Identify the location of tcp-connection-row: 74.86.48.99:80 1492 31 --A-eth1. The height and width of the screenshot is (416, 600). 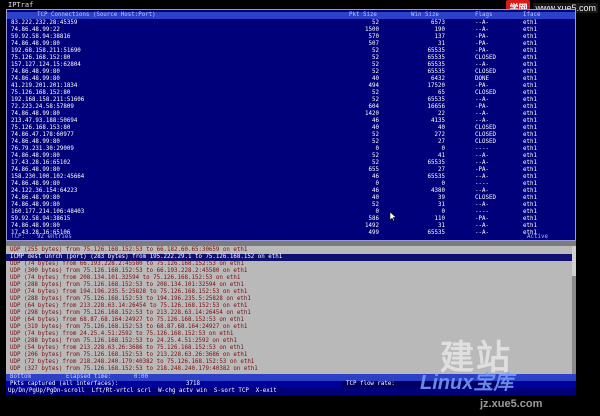
(291, 226).